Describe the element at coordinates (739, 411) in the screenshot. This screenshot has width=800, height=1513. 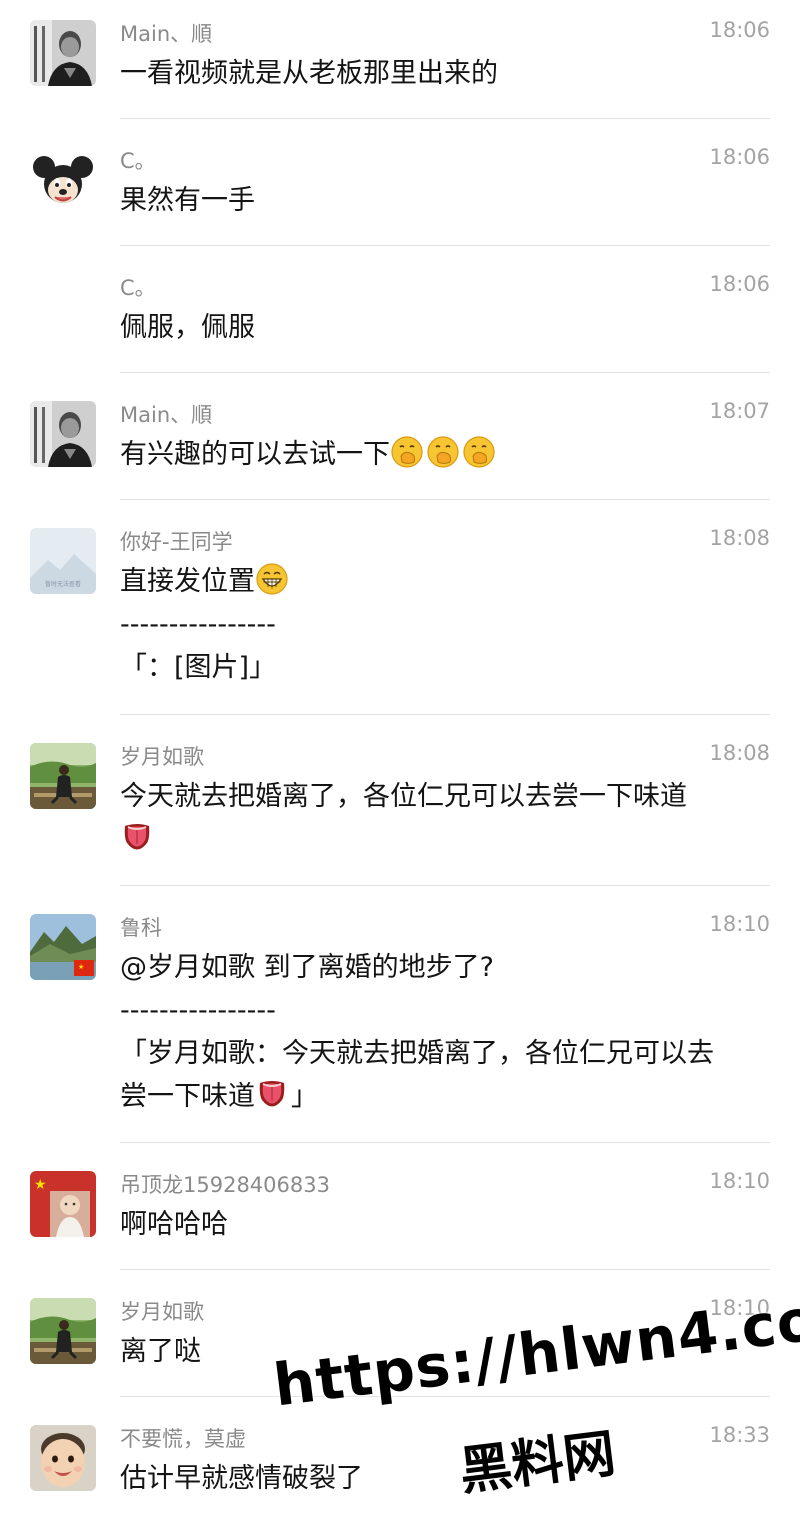
I see `message-time: 18:07` at that location.